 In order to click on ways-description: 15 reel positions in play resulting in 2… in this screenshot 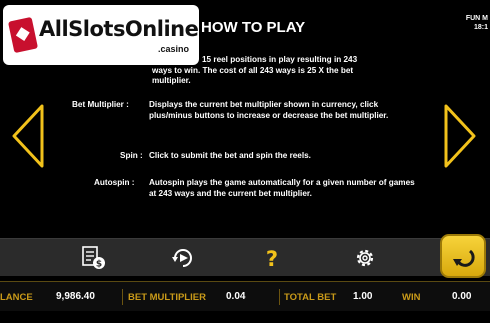, I will do `click(252, 71)`.